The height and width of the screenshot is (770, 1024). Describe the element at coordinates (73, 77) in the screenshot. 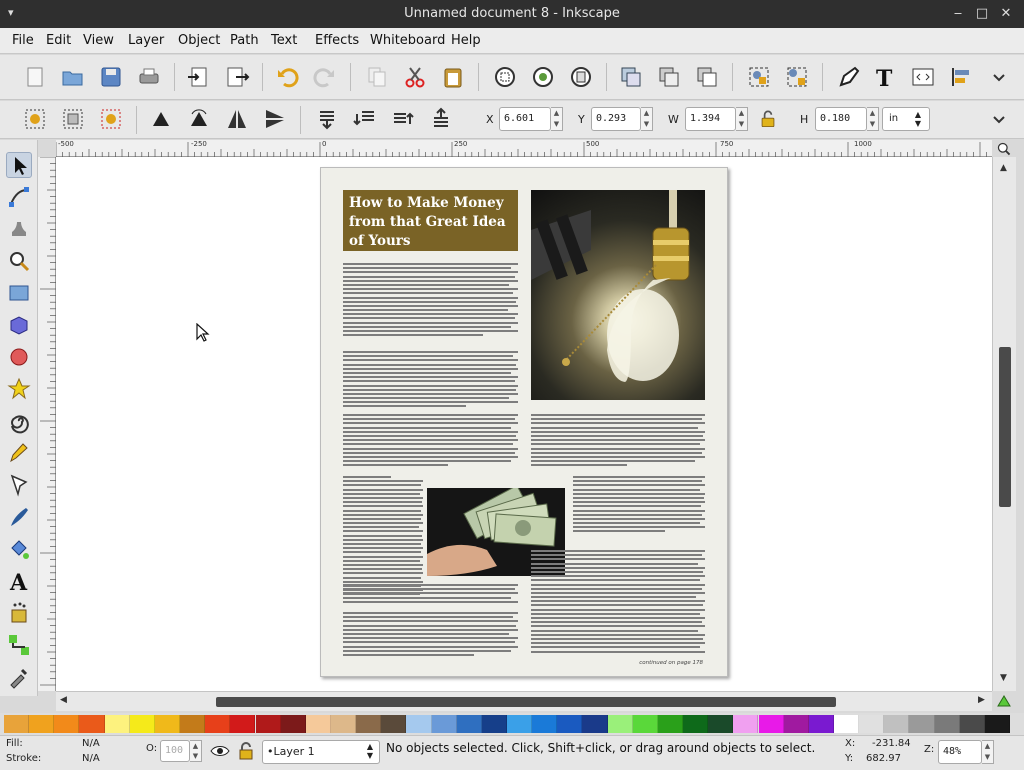

I see `open-button` at that location.